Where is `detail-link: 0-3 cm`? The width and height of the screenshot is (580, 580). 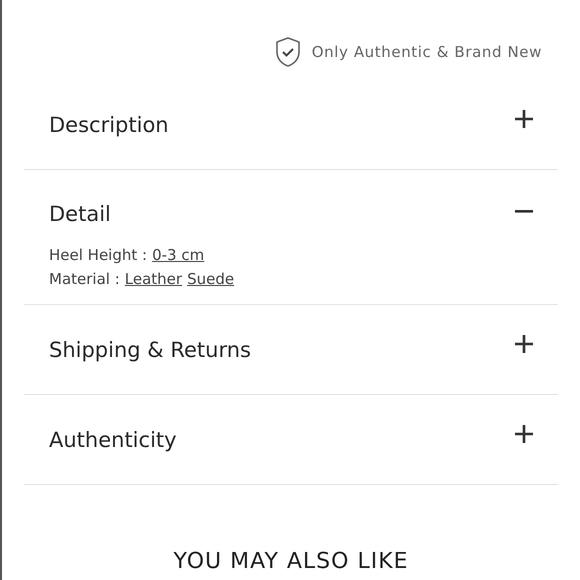 detail-link: 0-3 cm is located at coordinates (178, 255).